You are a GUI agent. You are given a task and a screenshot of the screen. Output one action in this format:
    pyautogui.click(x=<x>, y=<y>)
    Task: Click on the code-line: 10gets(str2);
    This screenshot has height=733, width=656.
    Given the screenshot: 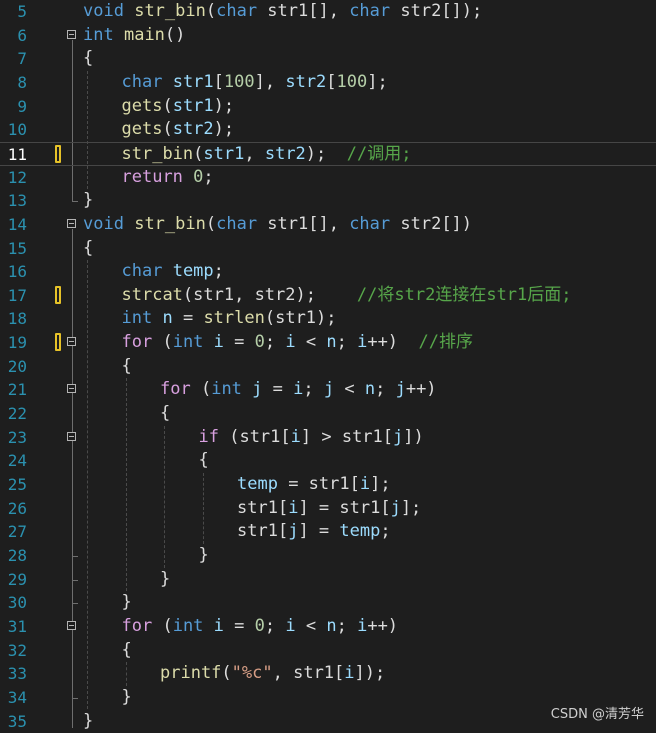 What is the action you would take?
    pyautogui.click(x=328, y=130)
    